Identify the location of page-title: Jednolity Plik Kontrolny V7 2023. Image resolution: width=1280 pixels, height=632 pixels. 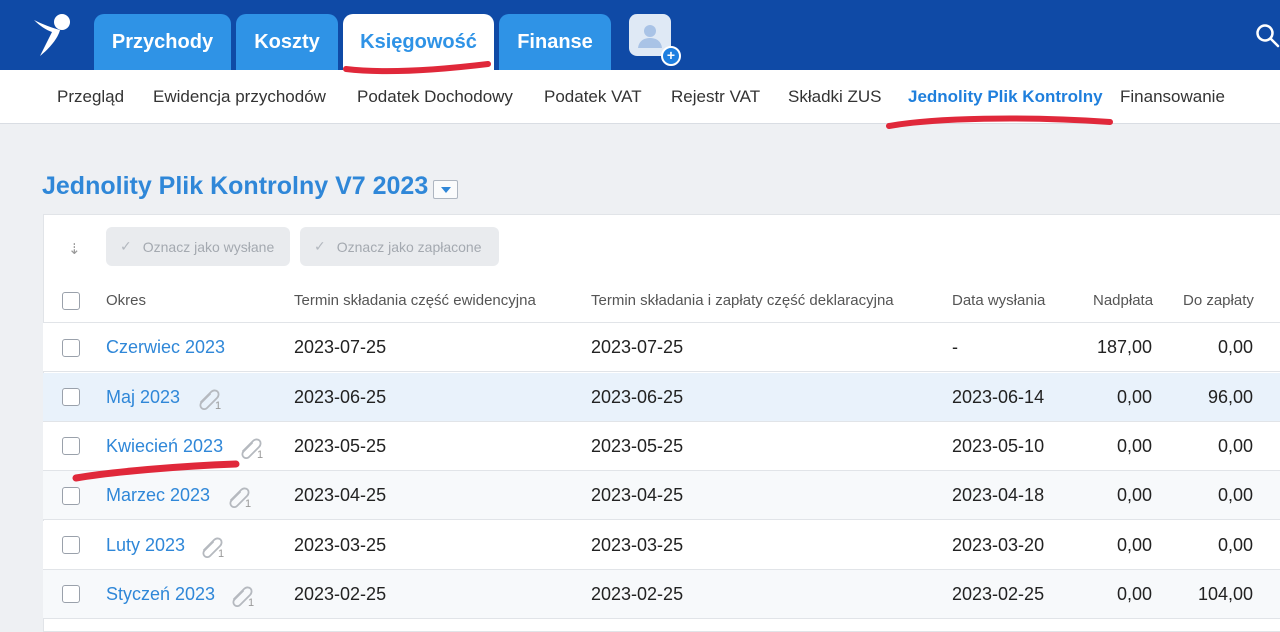
(235, 186).